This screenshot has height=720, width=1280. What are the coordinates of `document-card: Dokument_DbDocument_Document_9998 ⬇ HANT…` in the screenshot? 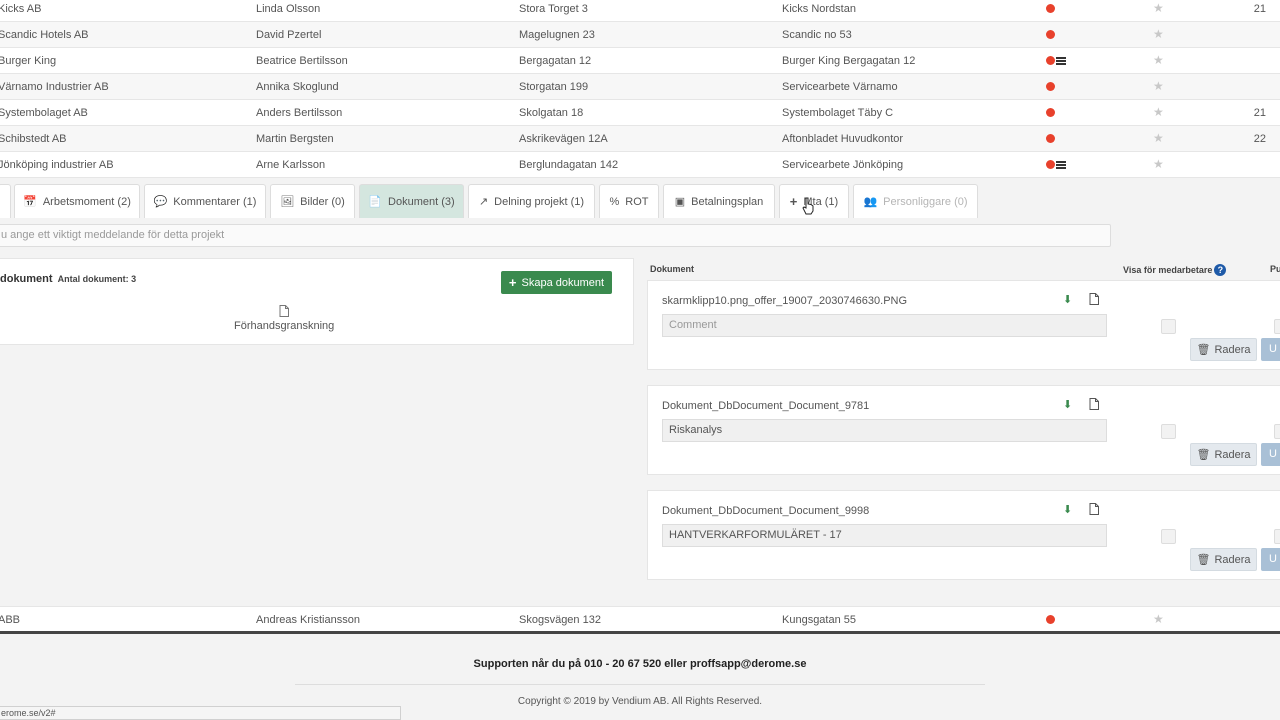 It's located at (963, 535).